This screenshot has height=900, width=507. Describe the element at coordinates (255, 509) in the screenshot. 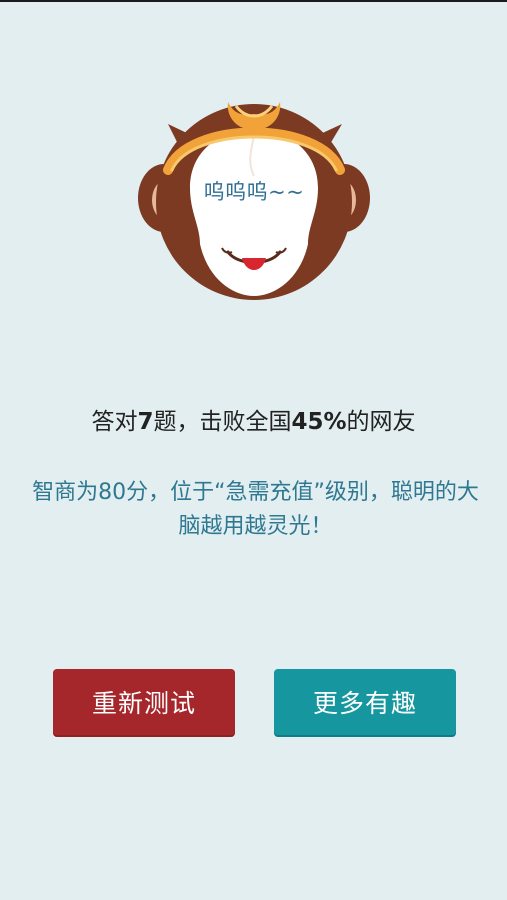

I see `iq-description: 智商为80分，位于“急需充值”级别，聪明的大脑越用越灵光！` at that location.